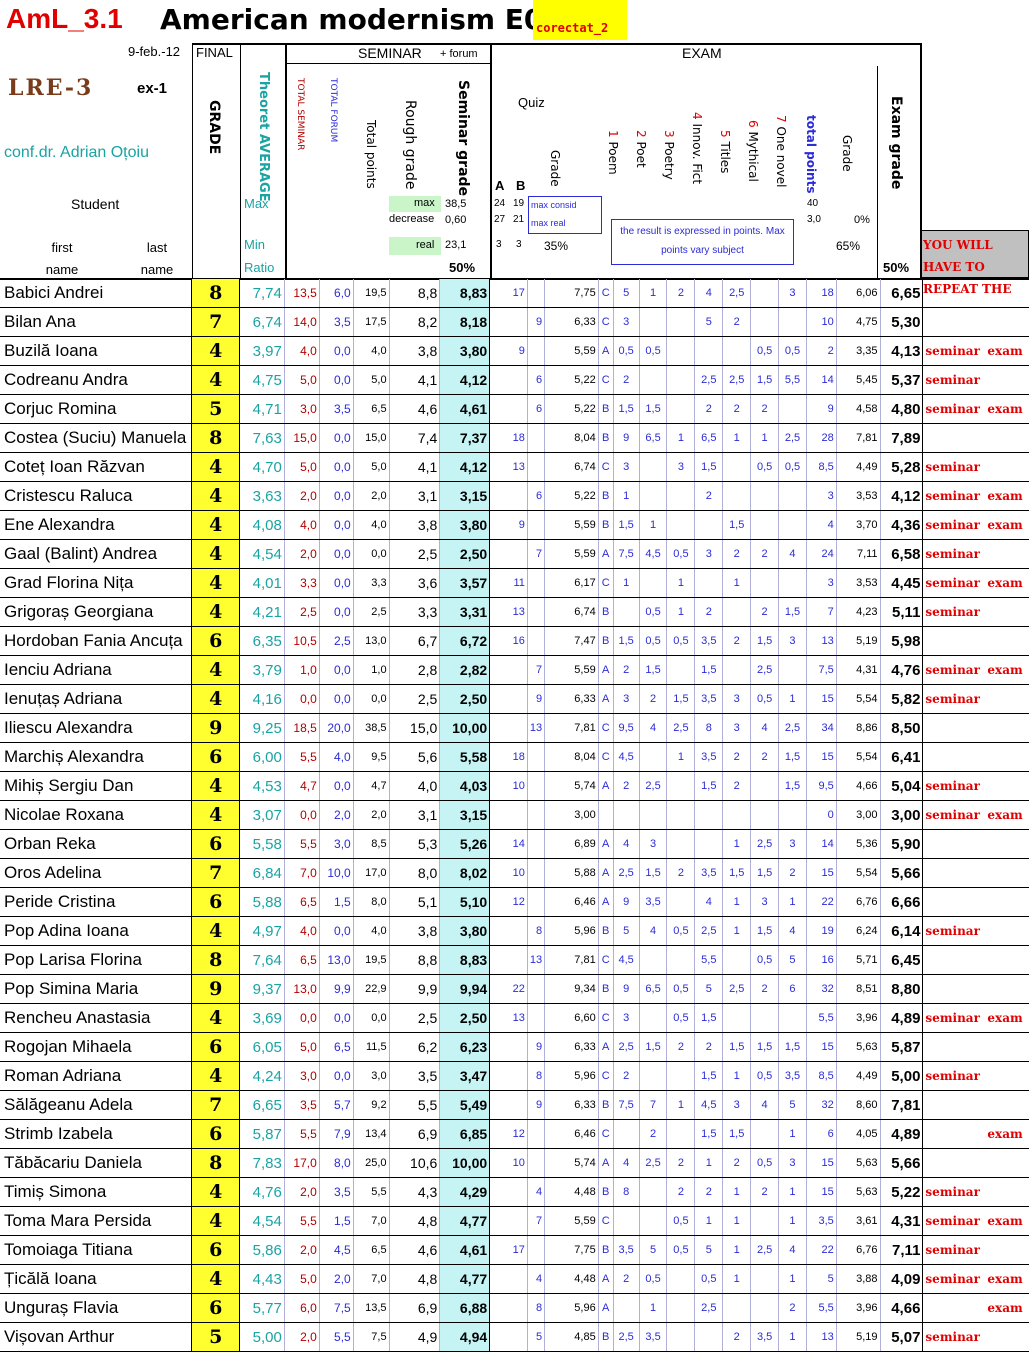 This screenshot has height=1352, width=1029. Describe the element at coordinates (821, 554) in the screenshot. I see `exam-total-points: 24` at that location.